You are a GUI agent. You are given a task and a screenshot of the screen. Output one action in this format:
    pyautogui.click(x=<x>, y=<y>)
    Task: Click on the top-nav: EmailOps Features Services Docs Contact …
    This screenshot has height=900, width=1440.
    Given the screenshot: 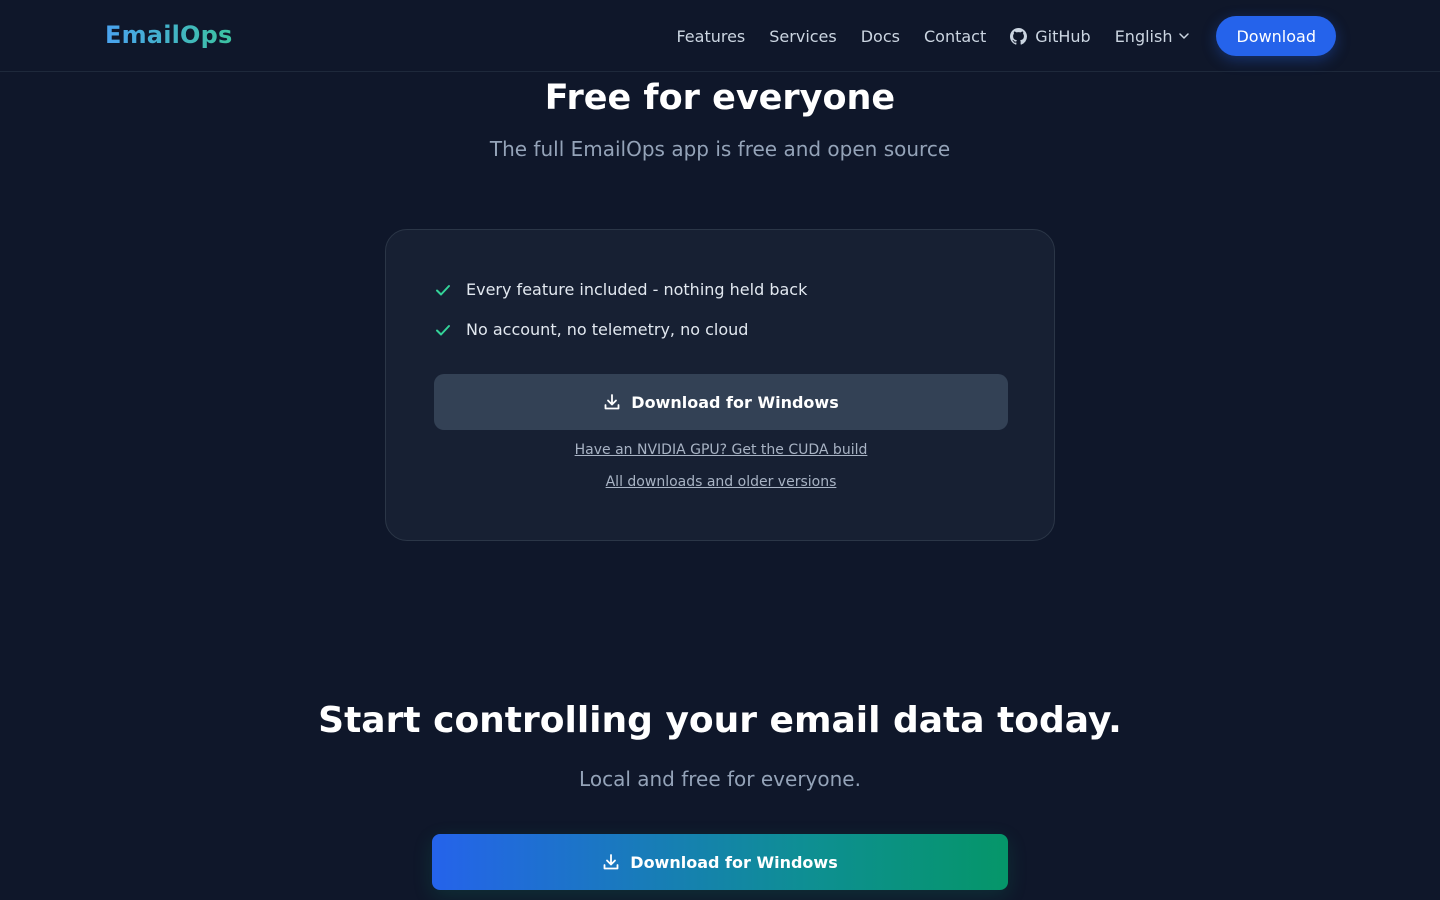 What is the action you would take?
    pyautogui.click(x=720, y=36)
    